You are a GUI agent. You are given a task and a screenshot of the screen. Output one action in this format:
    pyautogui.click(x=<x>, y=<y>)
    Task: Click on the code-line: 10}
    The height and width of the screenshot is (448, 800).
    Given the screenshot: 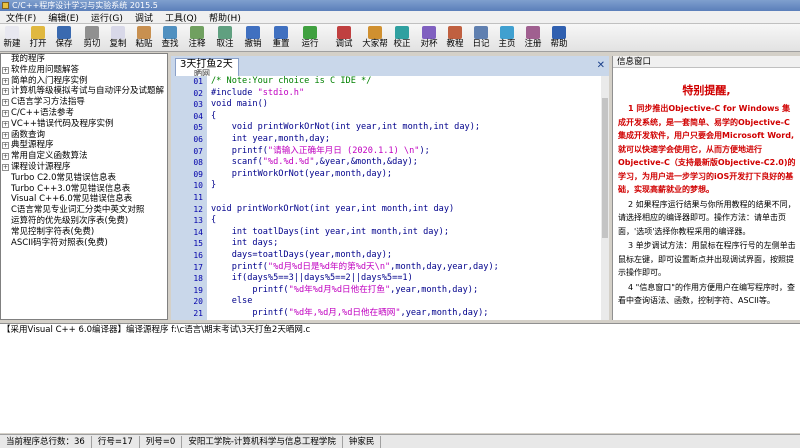 What is the action you would take?
    pyautogui.click(x=386, y=186)
    